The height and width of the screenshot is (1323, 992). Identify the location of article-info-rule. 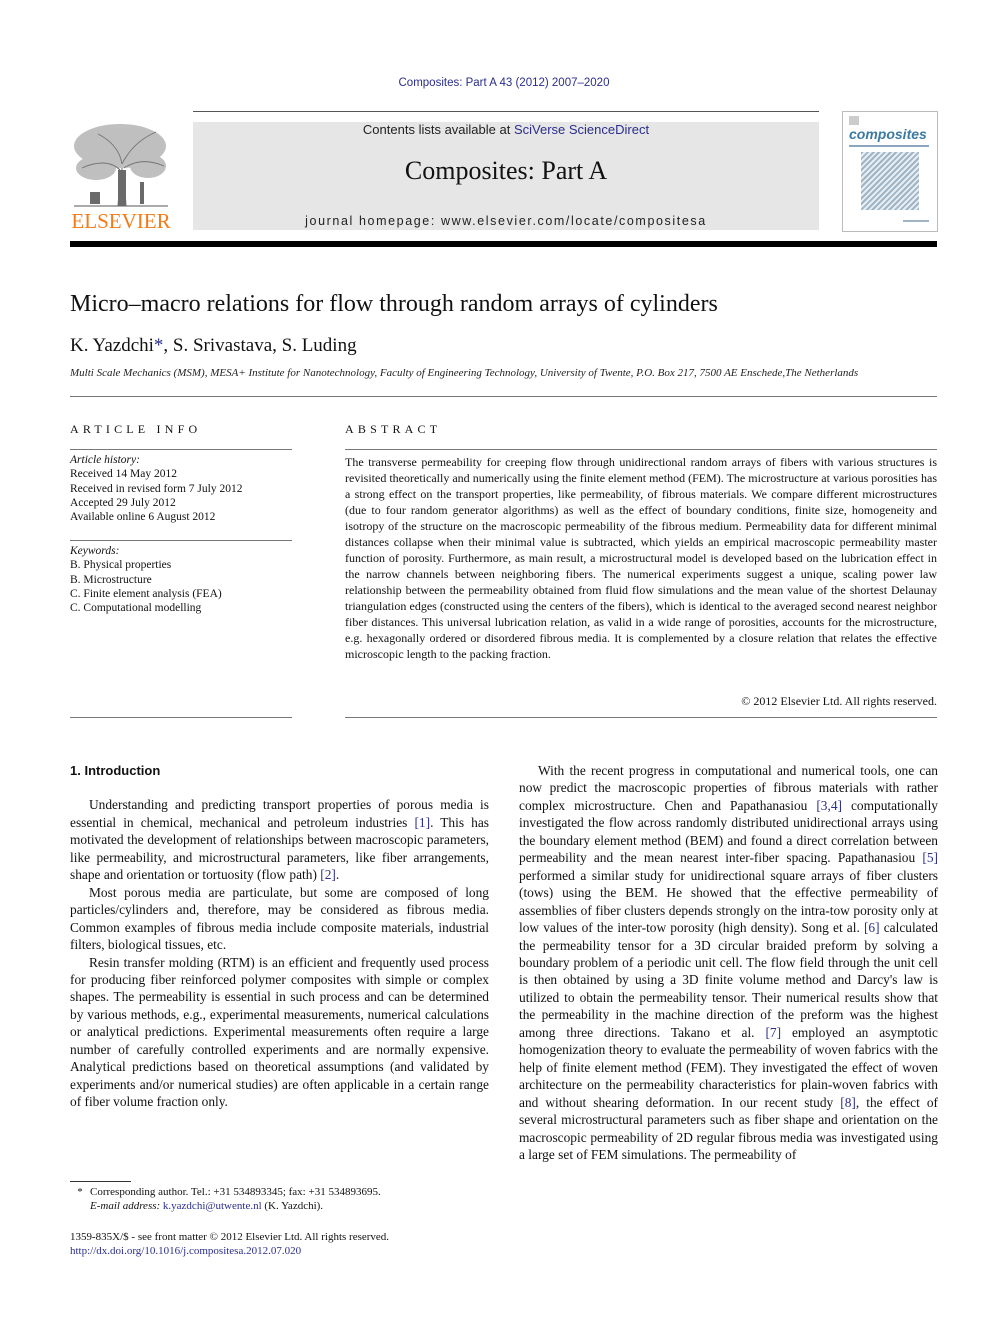
(181, 449).